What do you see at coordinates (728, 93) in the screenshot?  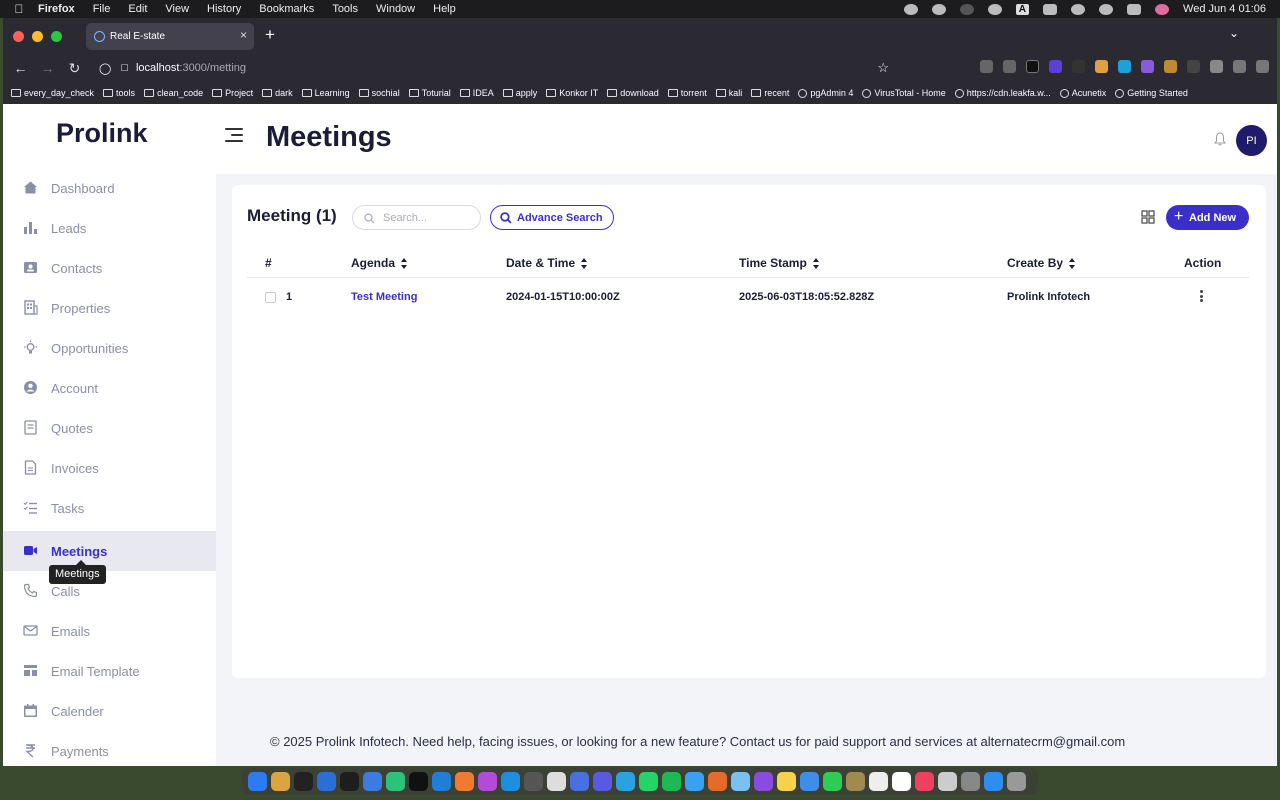 I see `bookmark-item: kali` at bounding box center [728, 93].